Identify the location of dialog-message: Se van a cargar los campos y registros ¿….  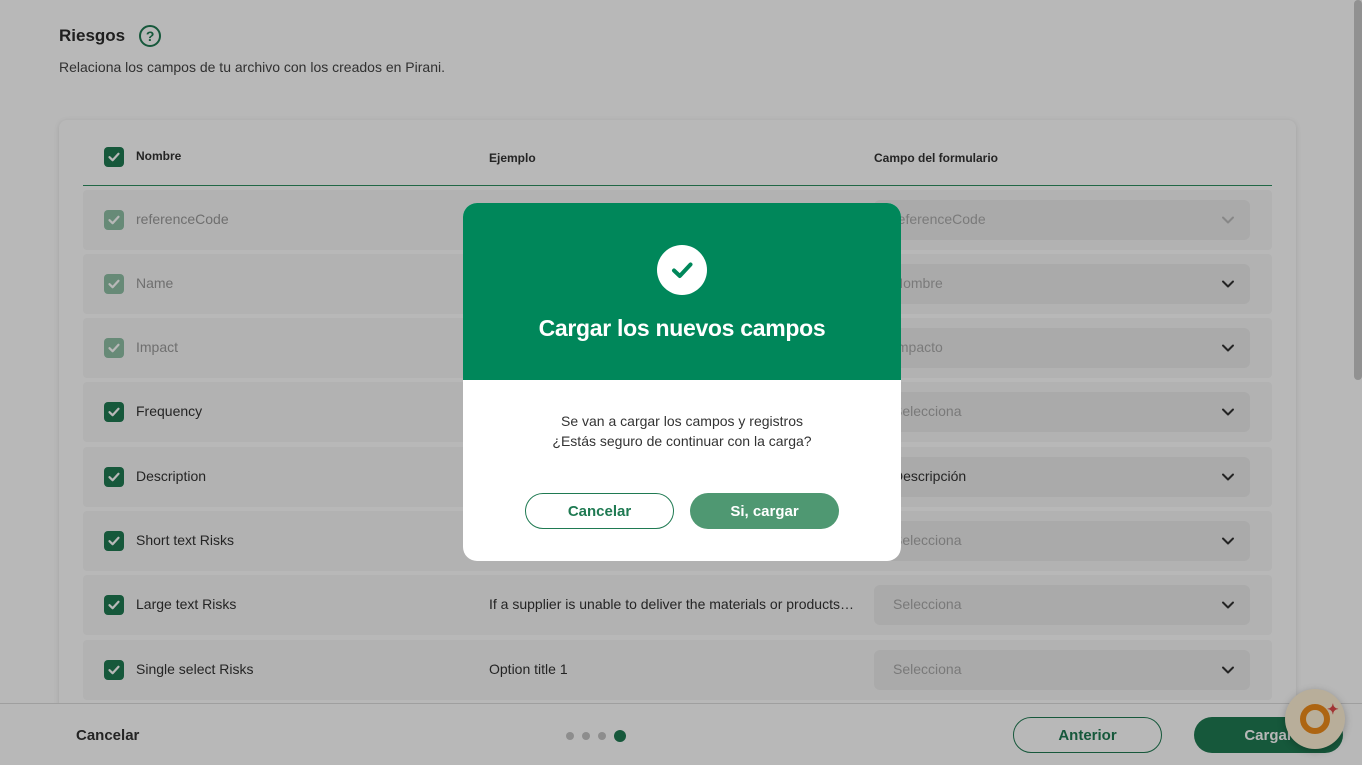
(682, 431).